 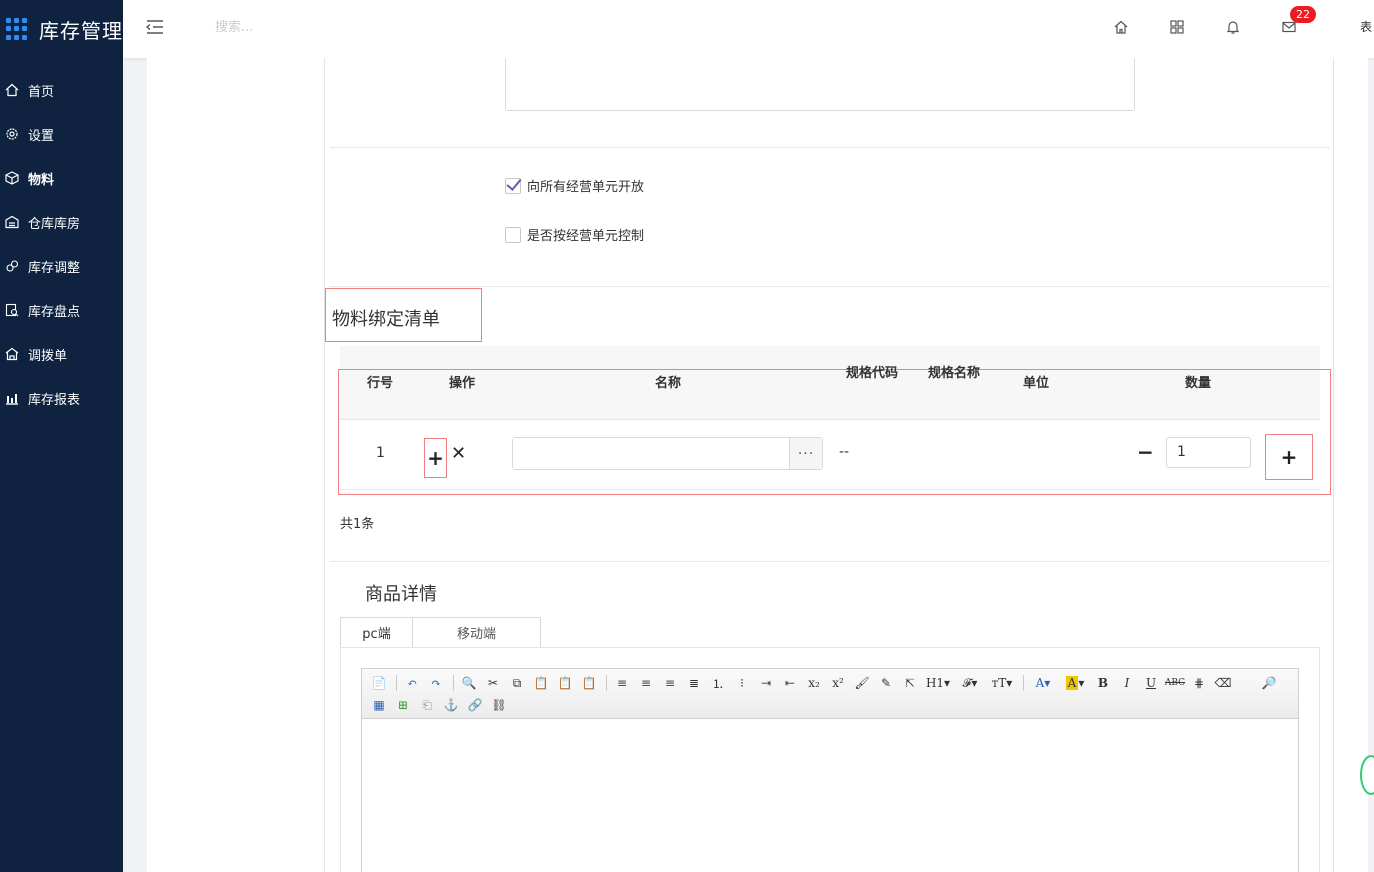 I want to click on align-right-icon: ≡, so click(x=670, y=683).